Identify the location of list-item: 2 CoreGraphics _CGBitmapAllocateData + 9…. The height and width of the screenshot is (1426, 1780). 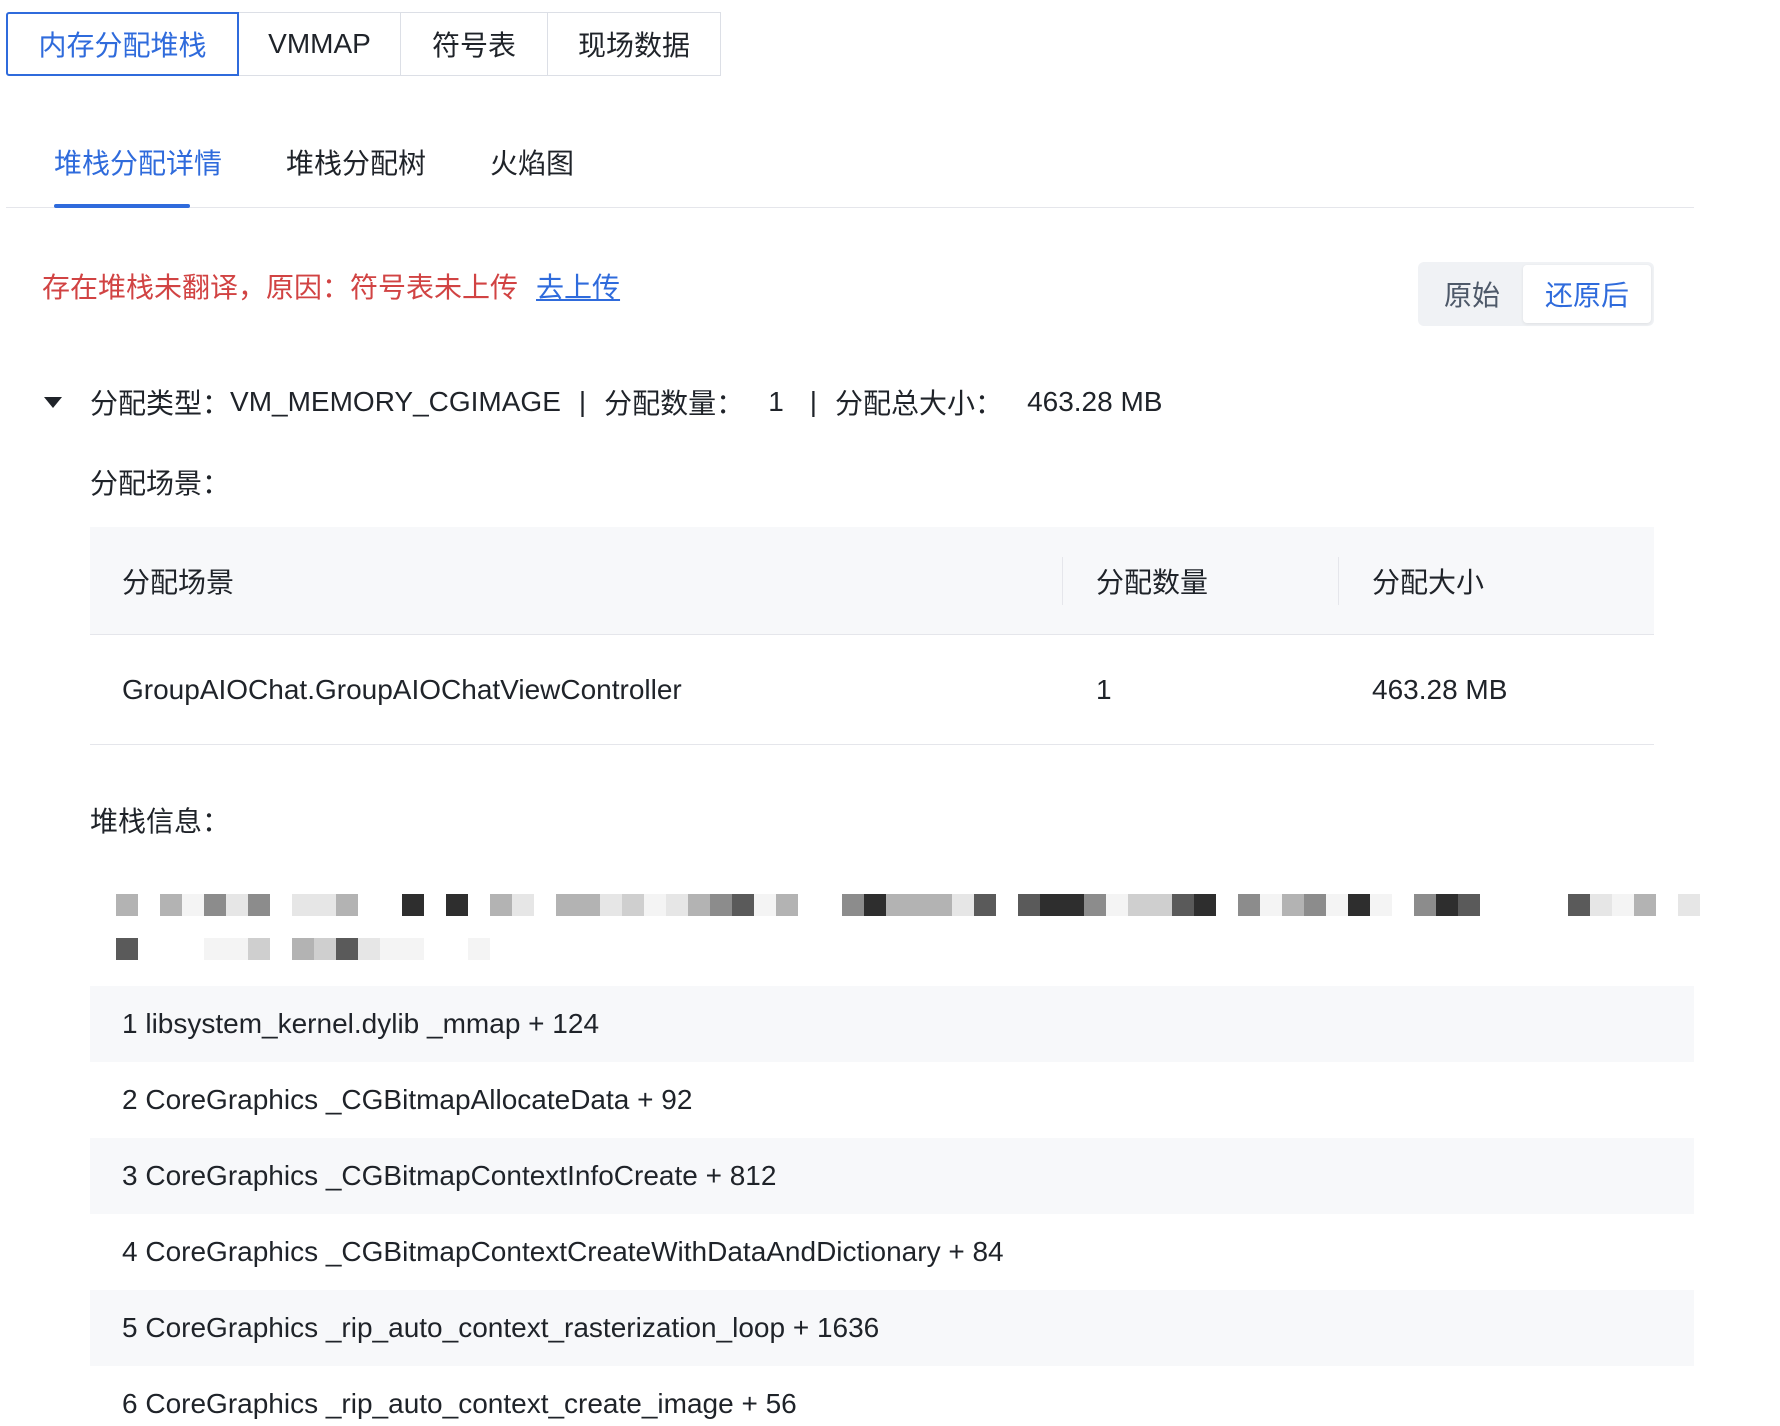
(407, 1099).